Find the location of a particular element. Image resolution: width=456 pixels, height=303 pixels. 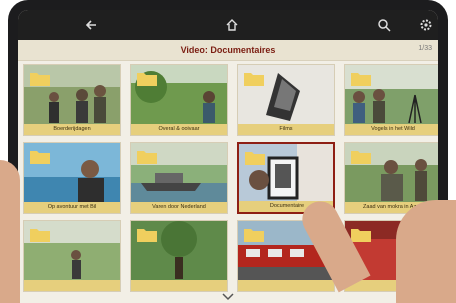

video-tile-vogels-in-het-wild: Vogels in het Wild is located at coordinates (391, 100).